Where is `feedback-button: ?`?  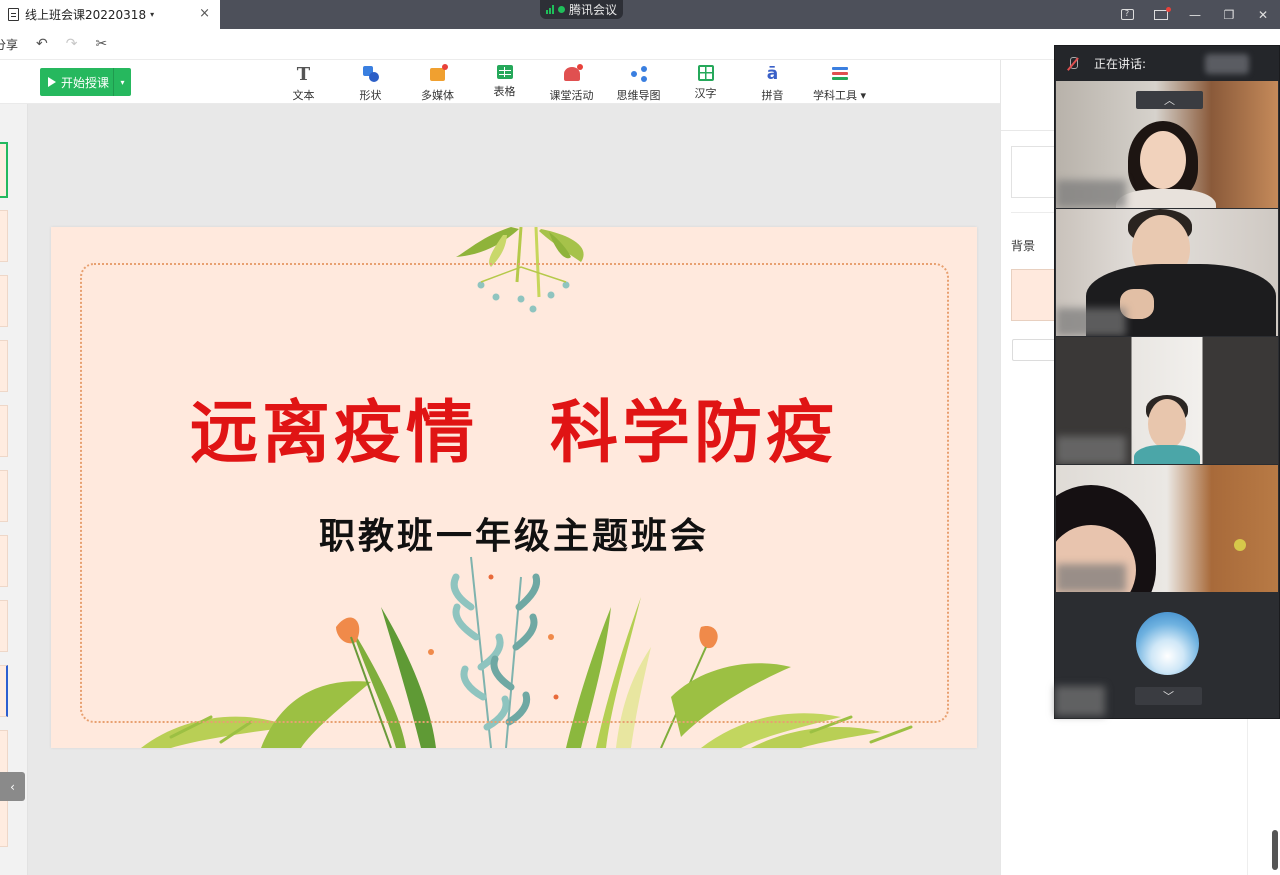 feedback-button: ? is located at coordinates (1127, 14).